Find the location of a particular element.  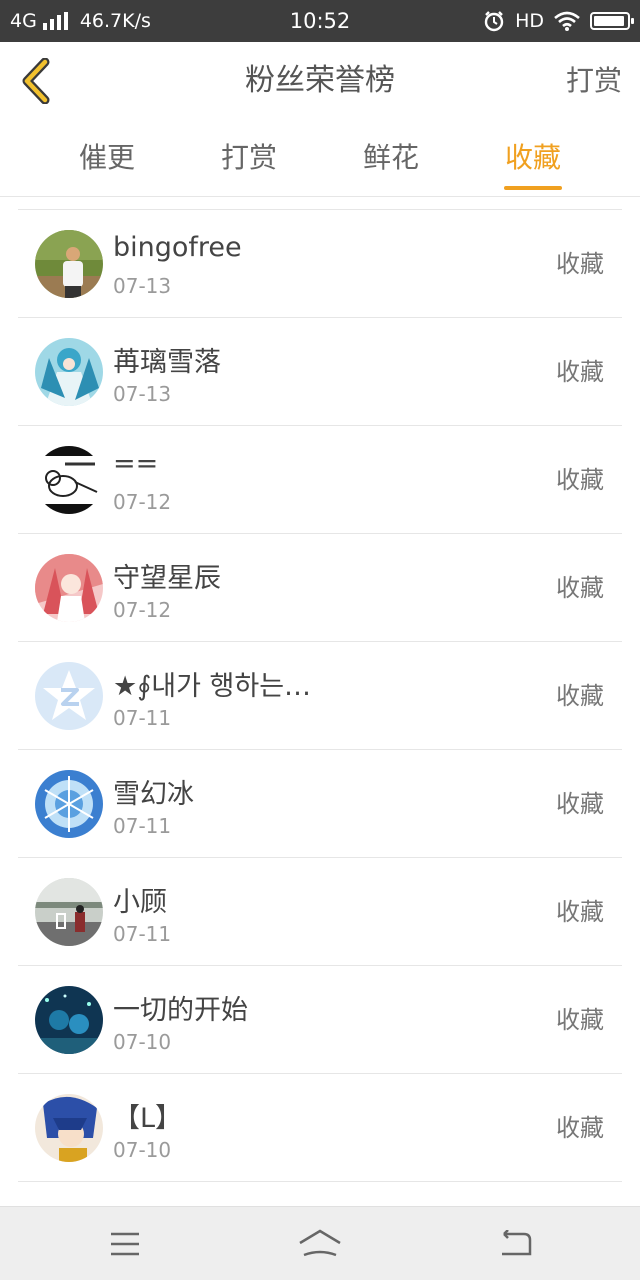

header: 粉丝荣誉榜 打赏 is located at coordinates (320, 81).